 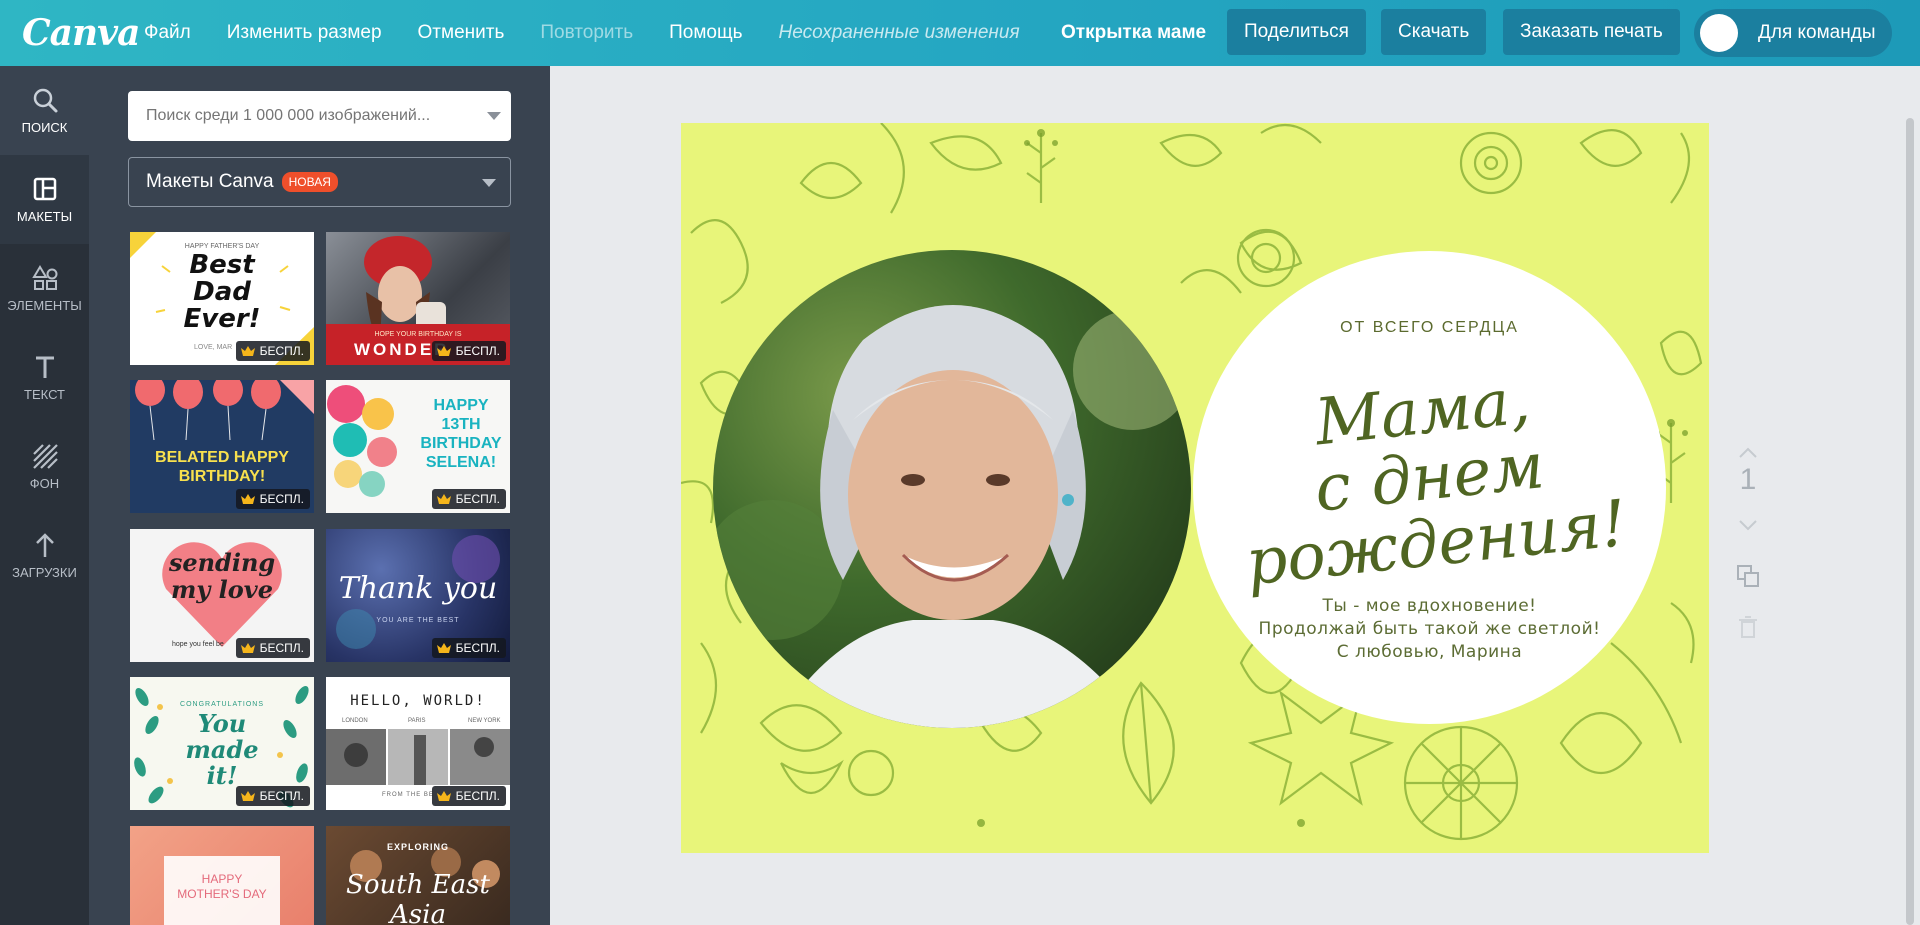 What do you see at coordinates (167, 33) in the screenshot?
I see `menu-file: Файл` at bounding box center [167, 33].